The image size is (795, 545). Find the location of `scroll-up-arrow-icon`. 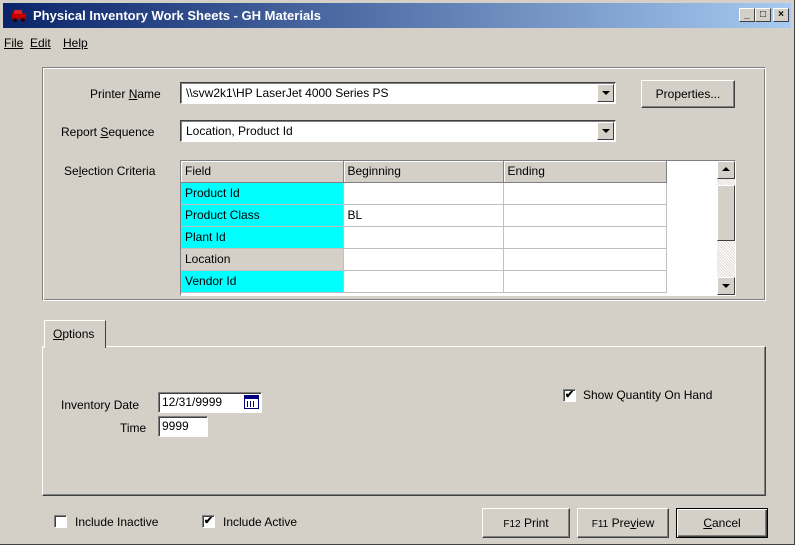

scroll-up-arrow-icon is located at coordinates (726, 170).